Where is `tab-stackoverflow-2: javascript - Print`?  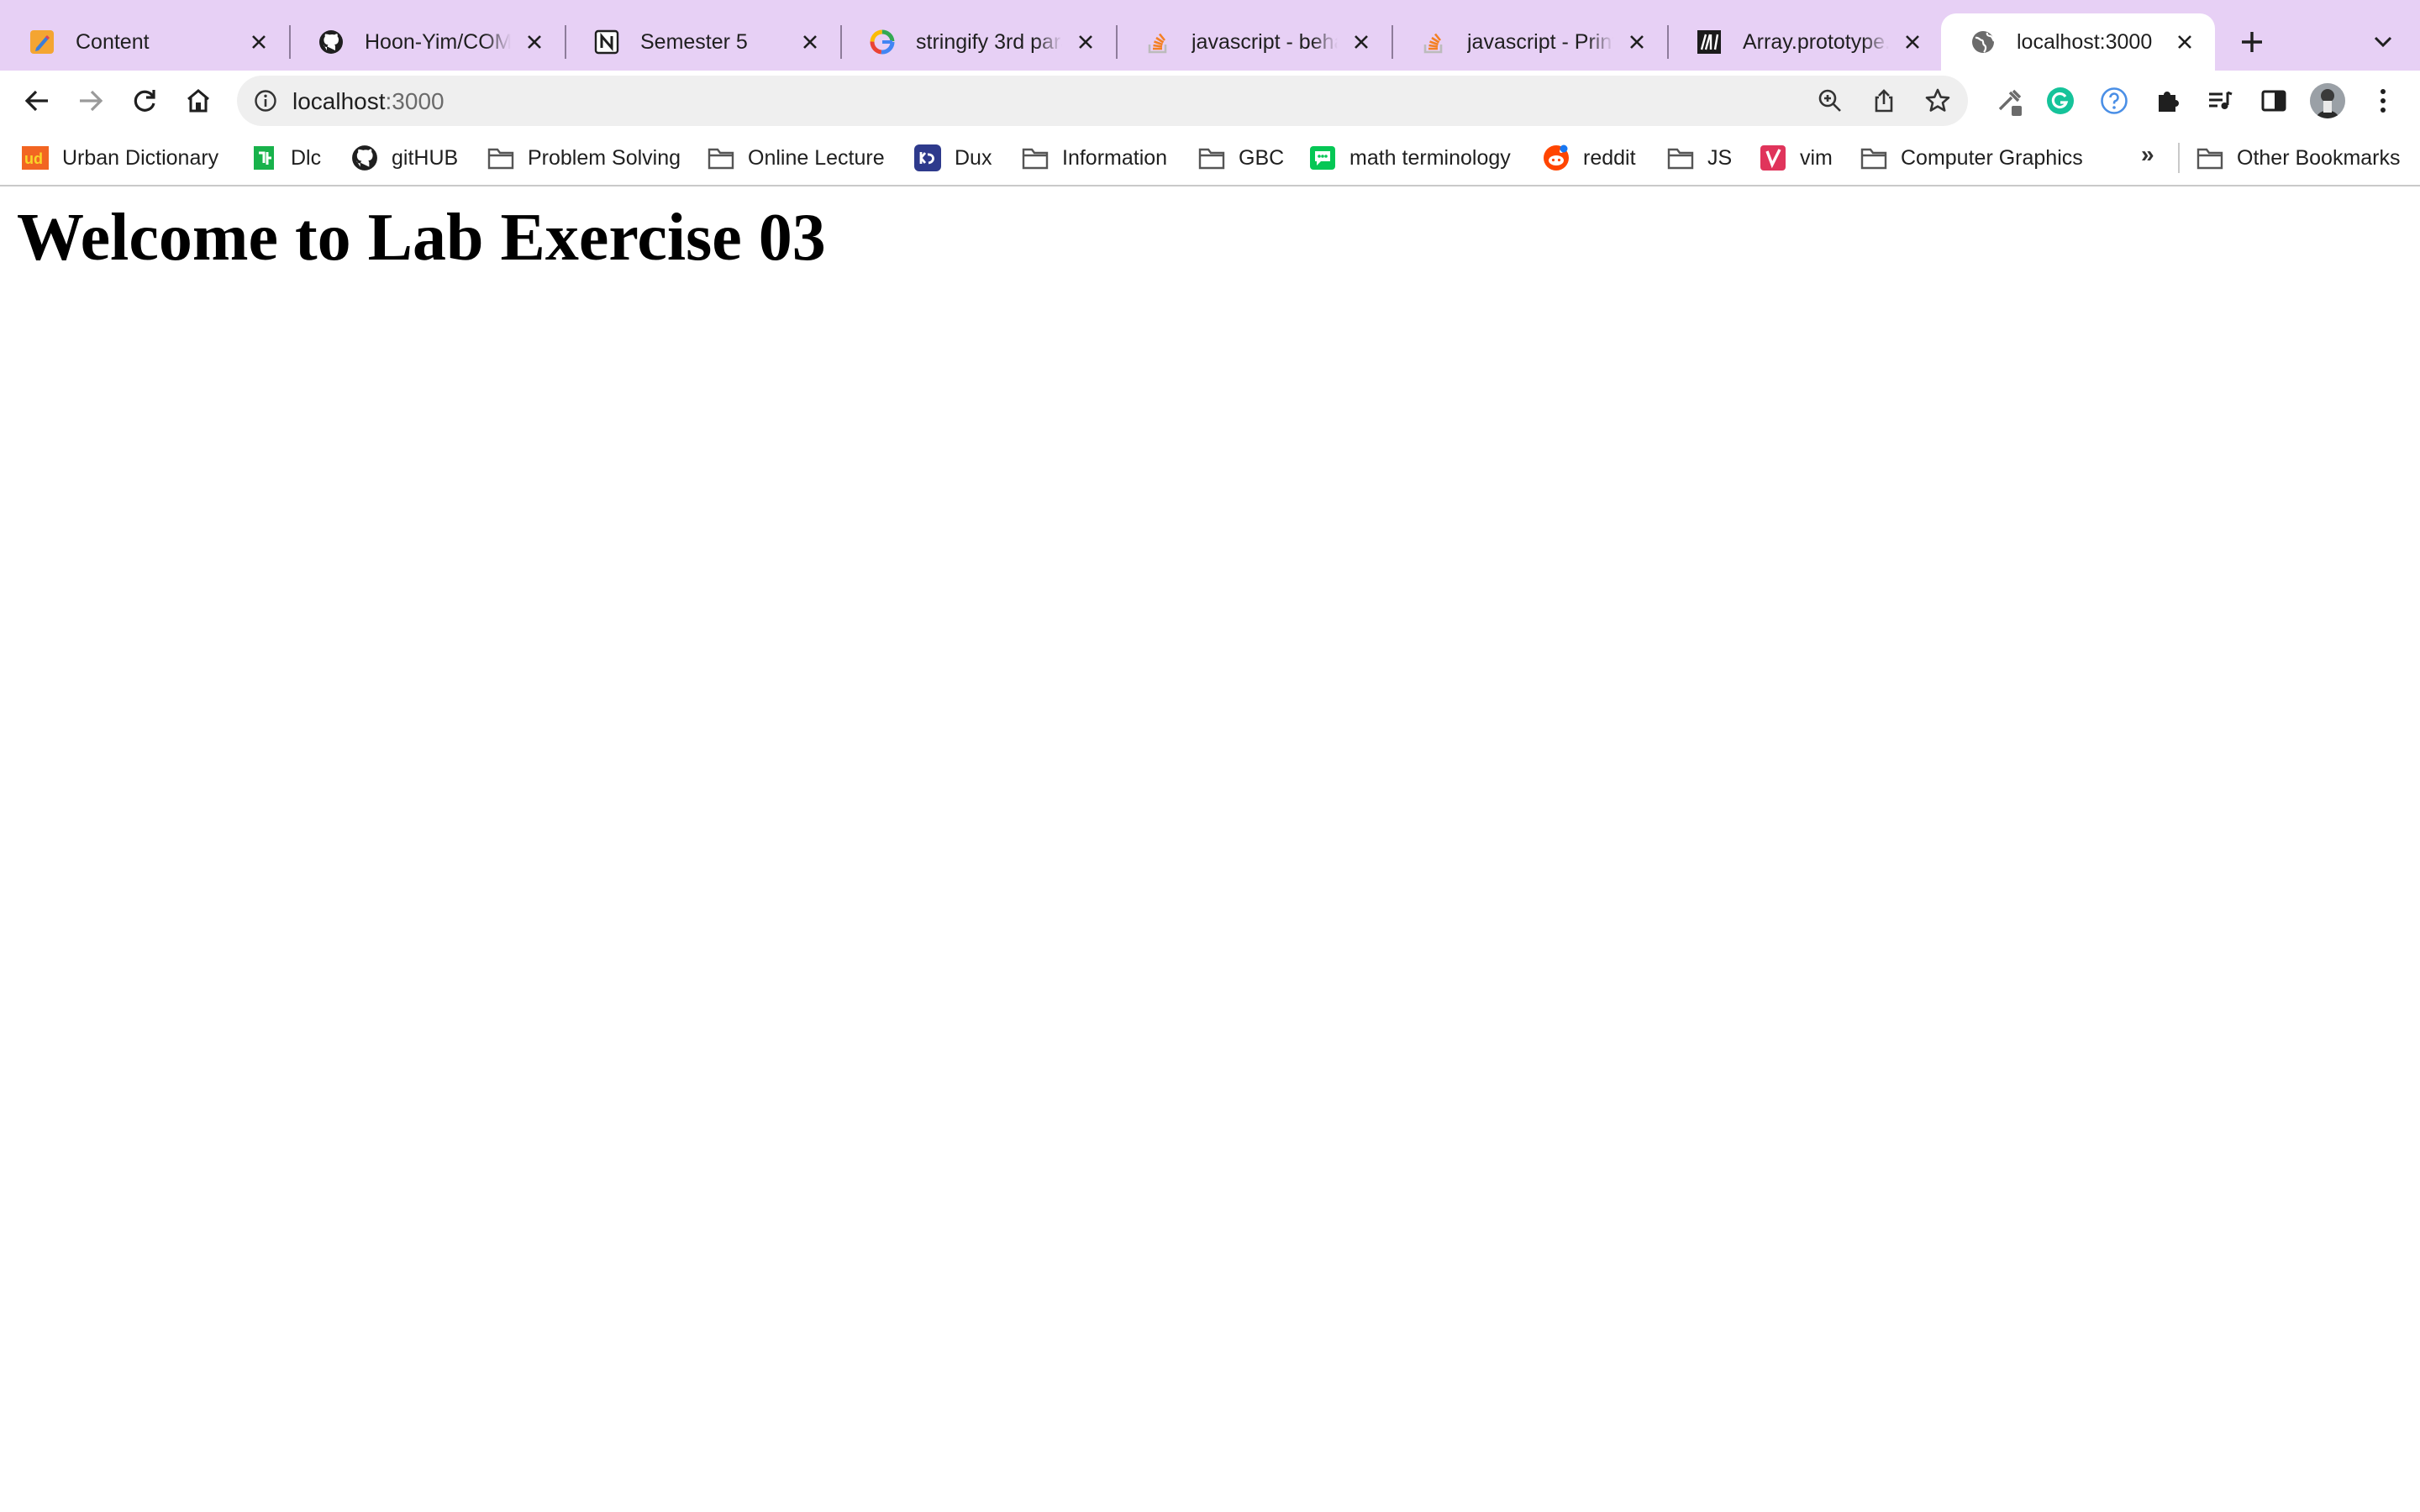 tab-stackoverflow-2: javascript - Print is located at coordinates (1529, 42).